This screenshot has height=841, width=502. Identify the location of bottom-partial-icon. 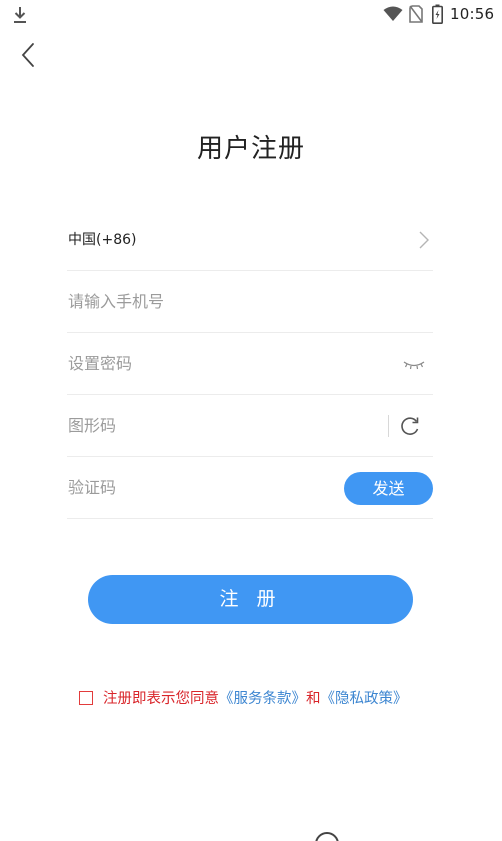
(327, 836).